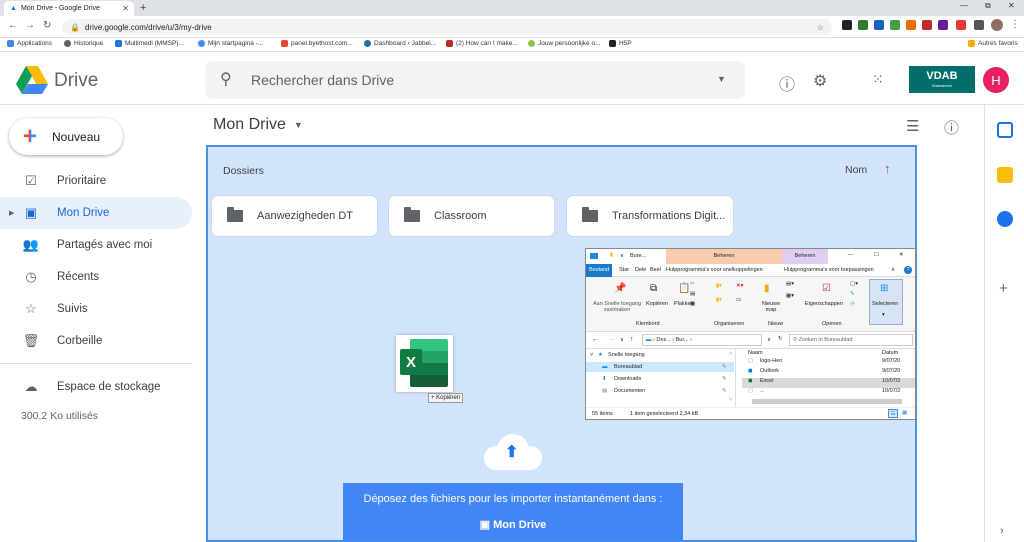  What do you see at coordinates (640, 270) in the screenshot?
I see `ribbon-tab: Dele` at bounding box center [640, 270].